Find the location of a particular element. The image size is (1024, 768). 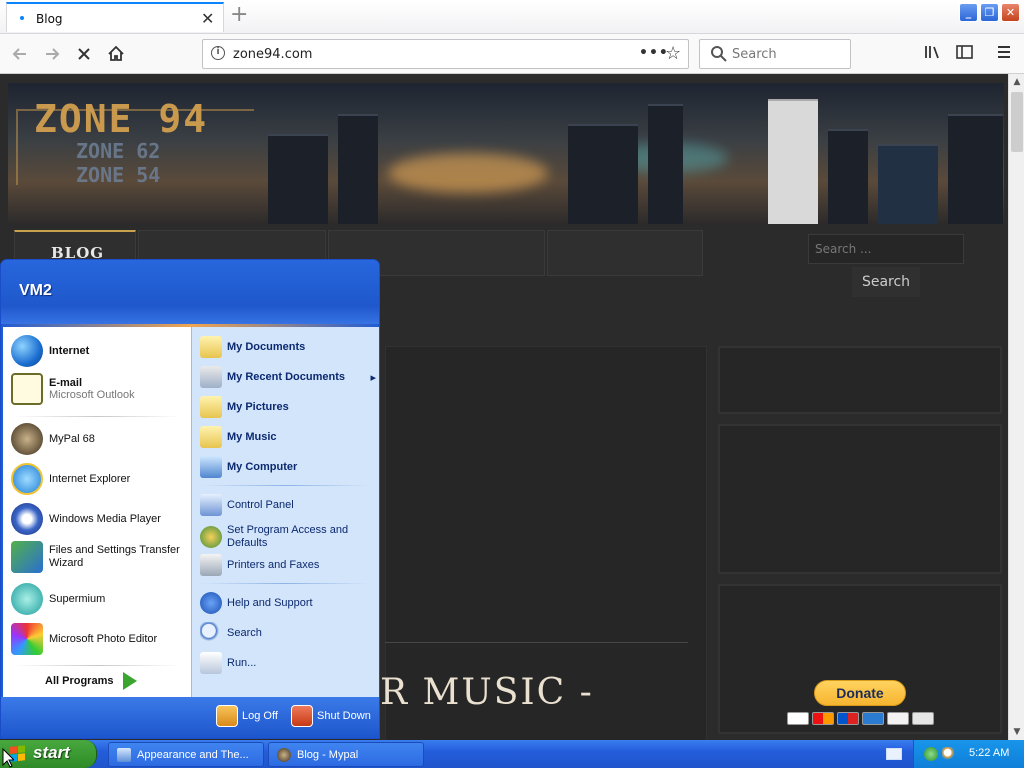

site-info-icon: i is located at coordinates (218, 53).